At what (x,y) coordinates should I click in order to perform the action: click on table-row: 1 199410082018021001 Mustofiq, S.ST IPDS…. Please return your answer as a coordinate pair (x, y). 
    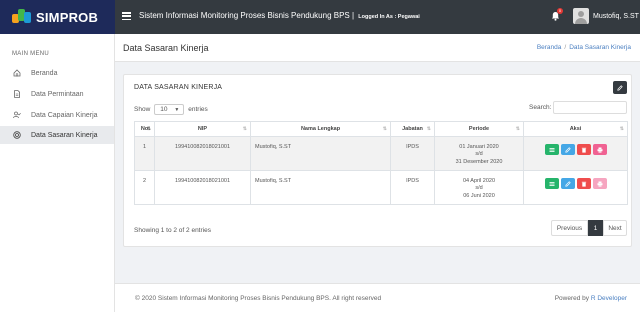
    Looking at the image, I should click on (381, 153).